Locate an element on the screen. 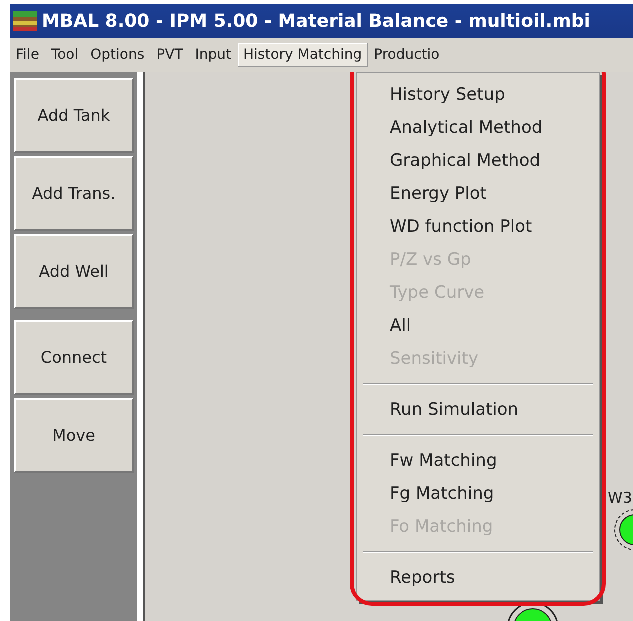 The width and height of the screenshot is (633, 621). menu-item: Analytical Method is located at coordinates (478, 127).